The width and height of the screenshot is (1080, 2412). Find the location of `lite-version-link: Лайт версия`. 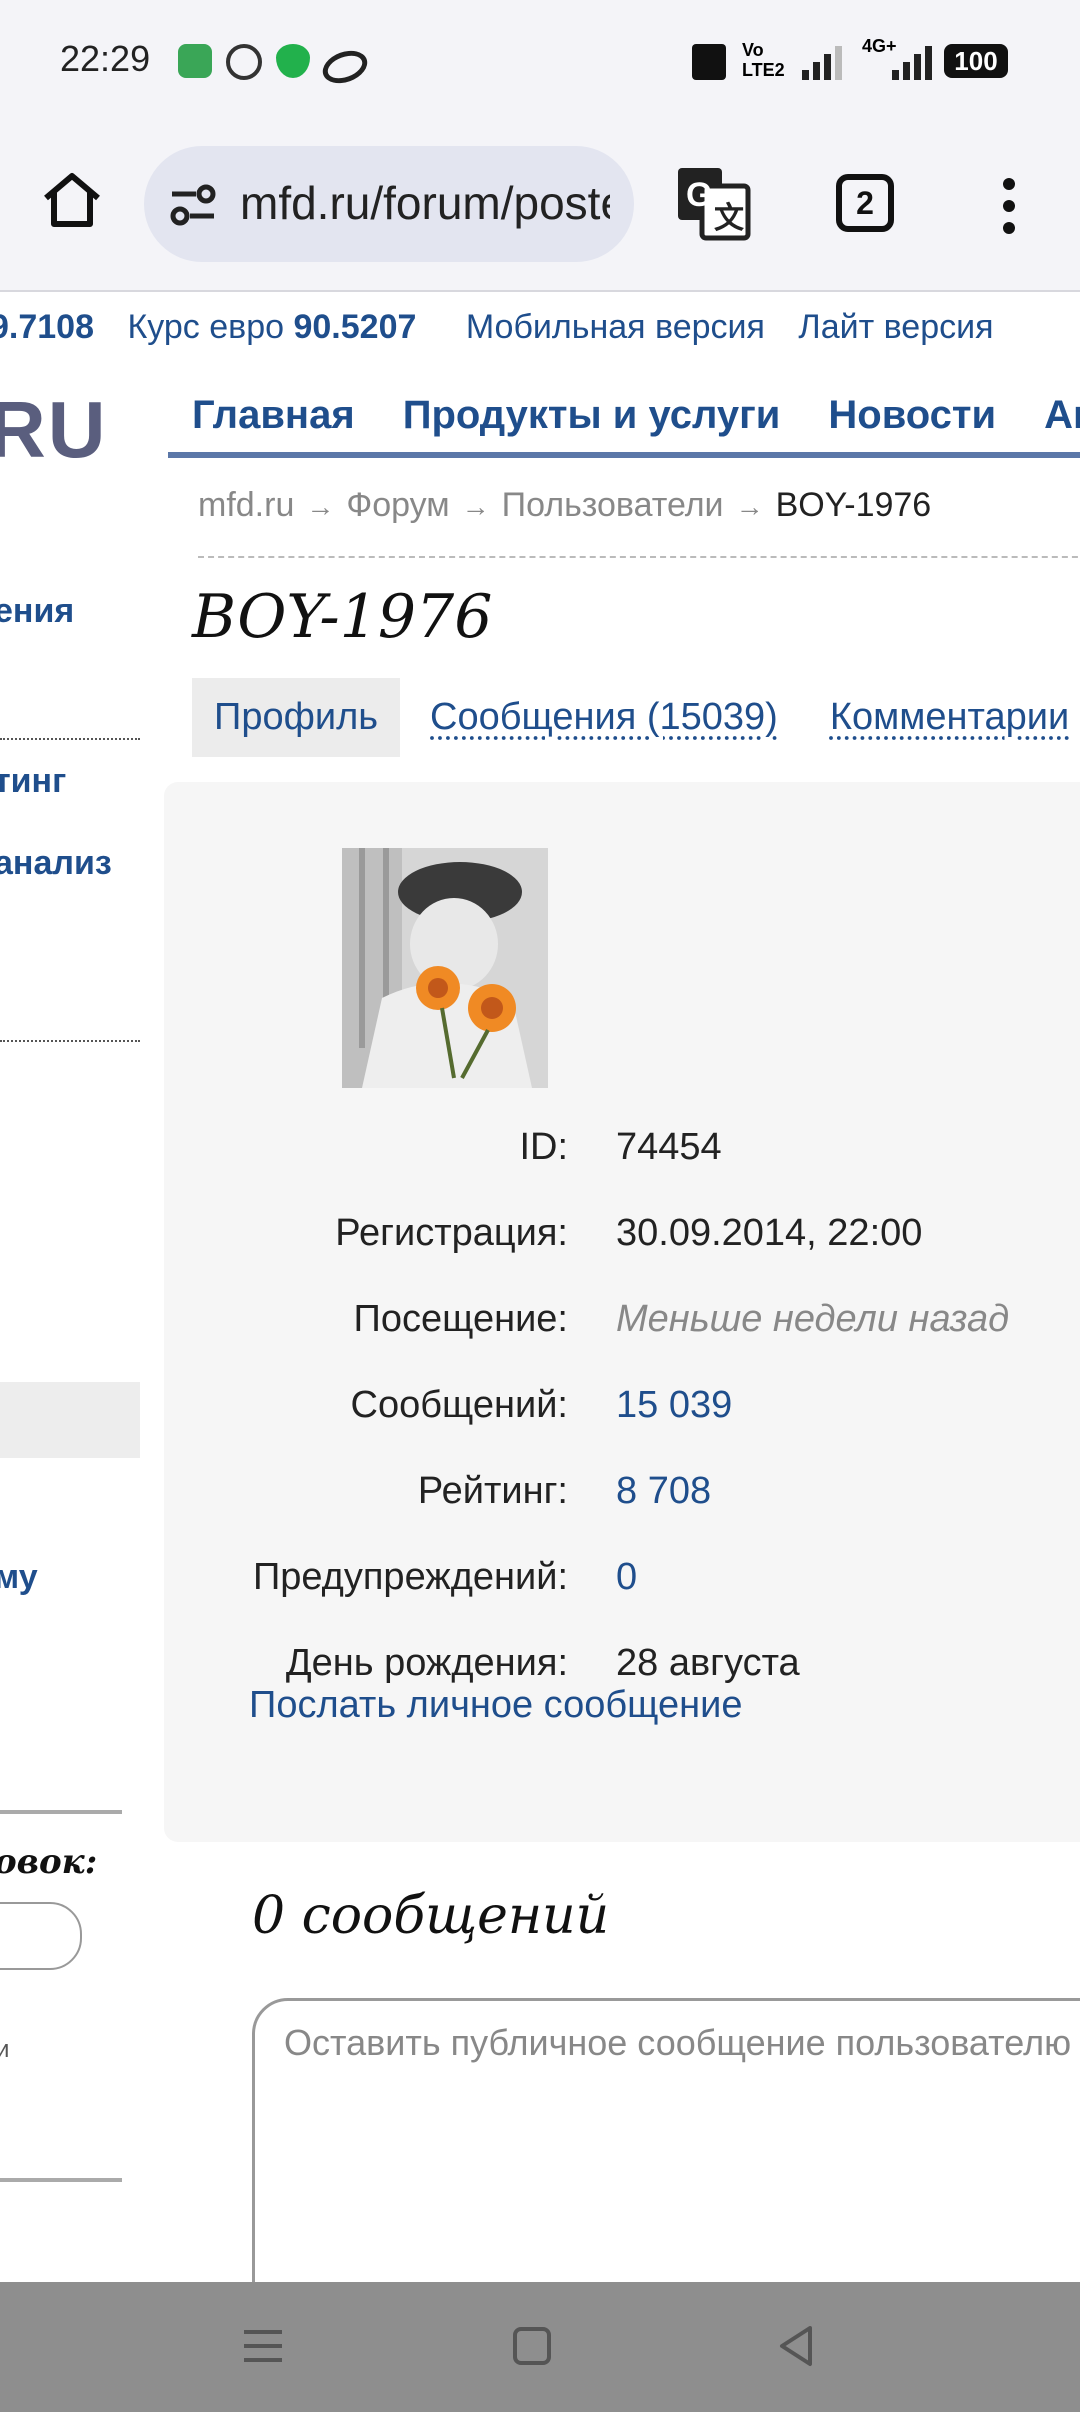

lite-version-link: Лайт версия is located at coordinates (895, 327).